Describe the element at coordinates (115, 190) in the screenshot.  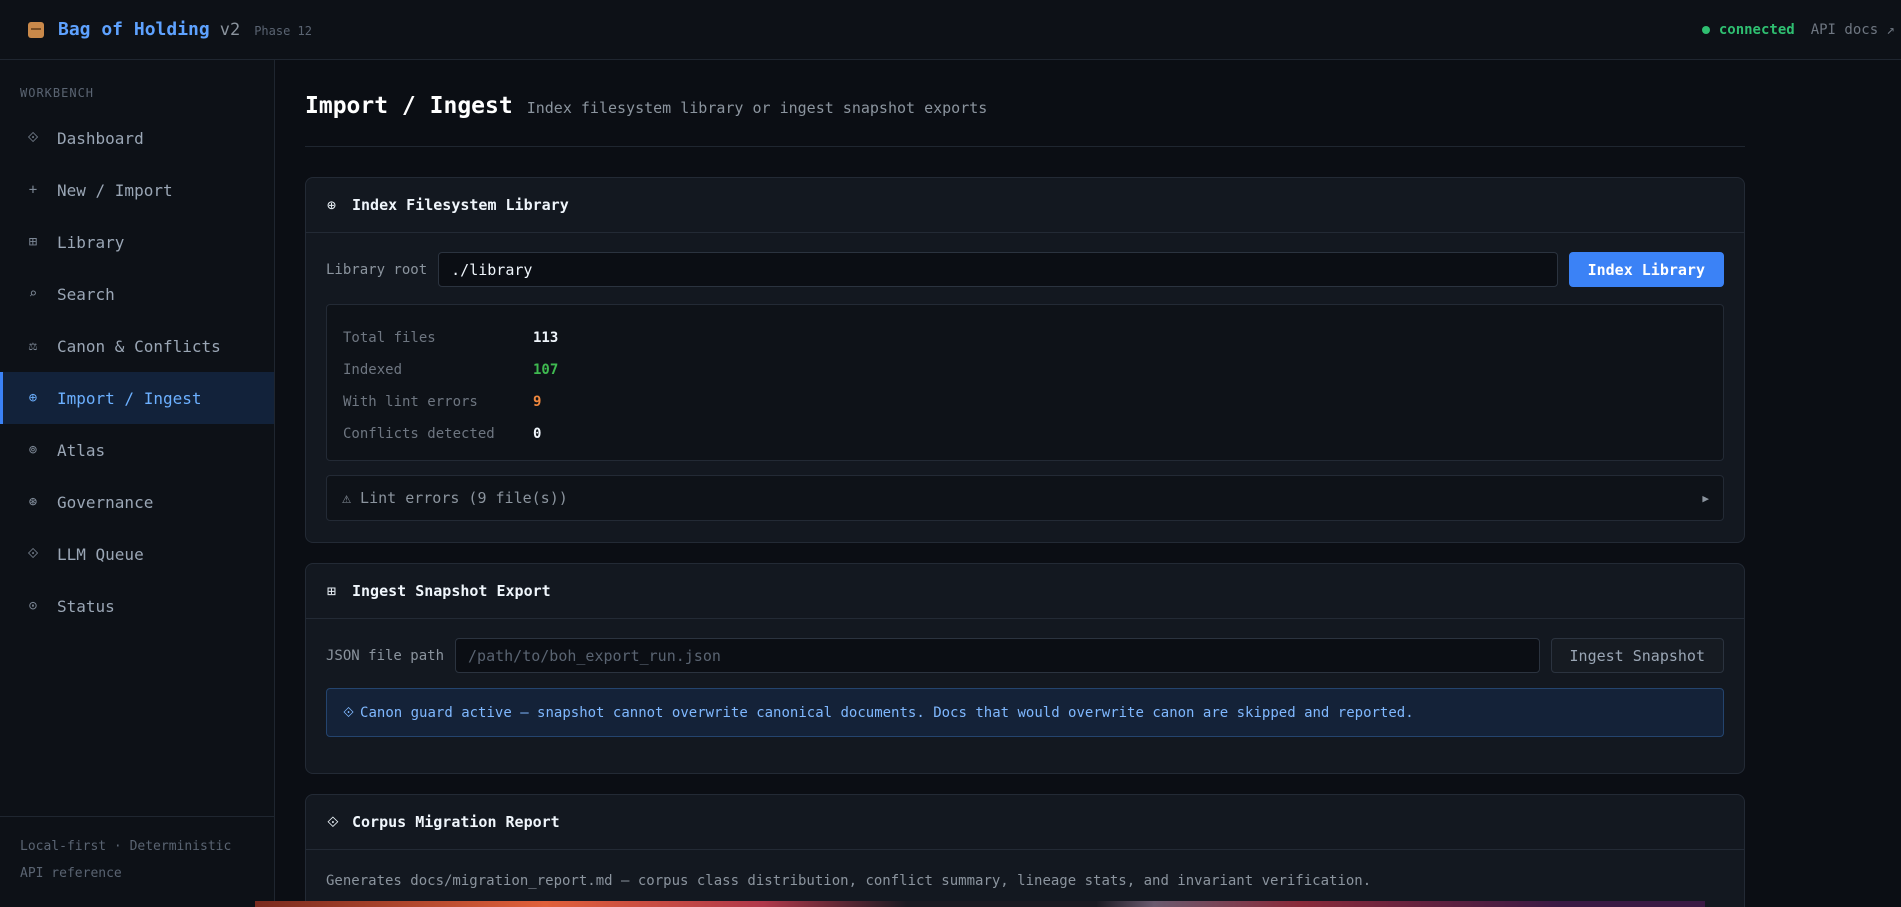
I see `sidebar-item-label: New / Import` at that location.